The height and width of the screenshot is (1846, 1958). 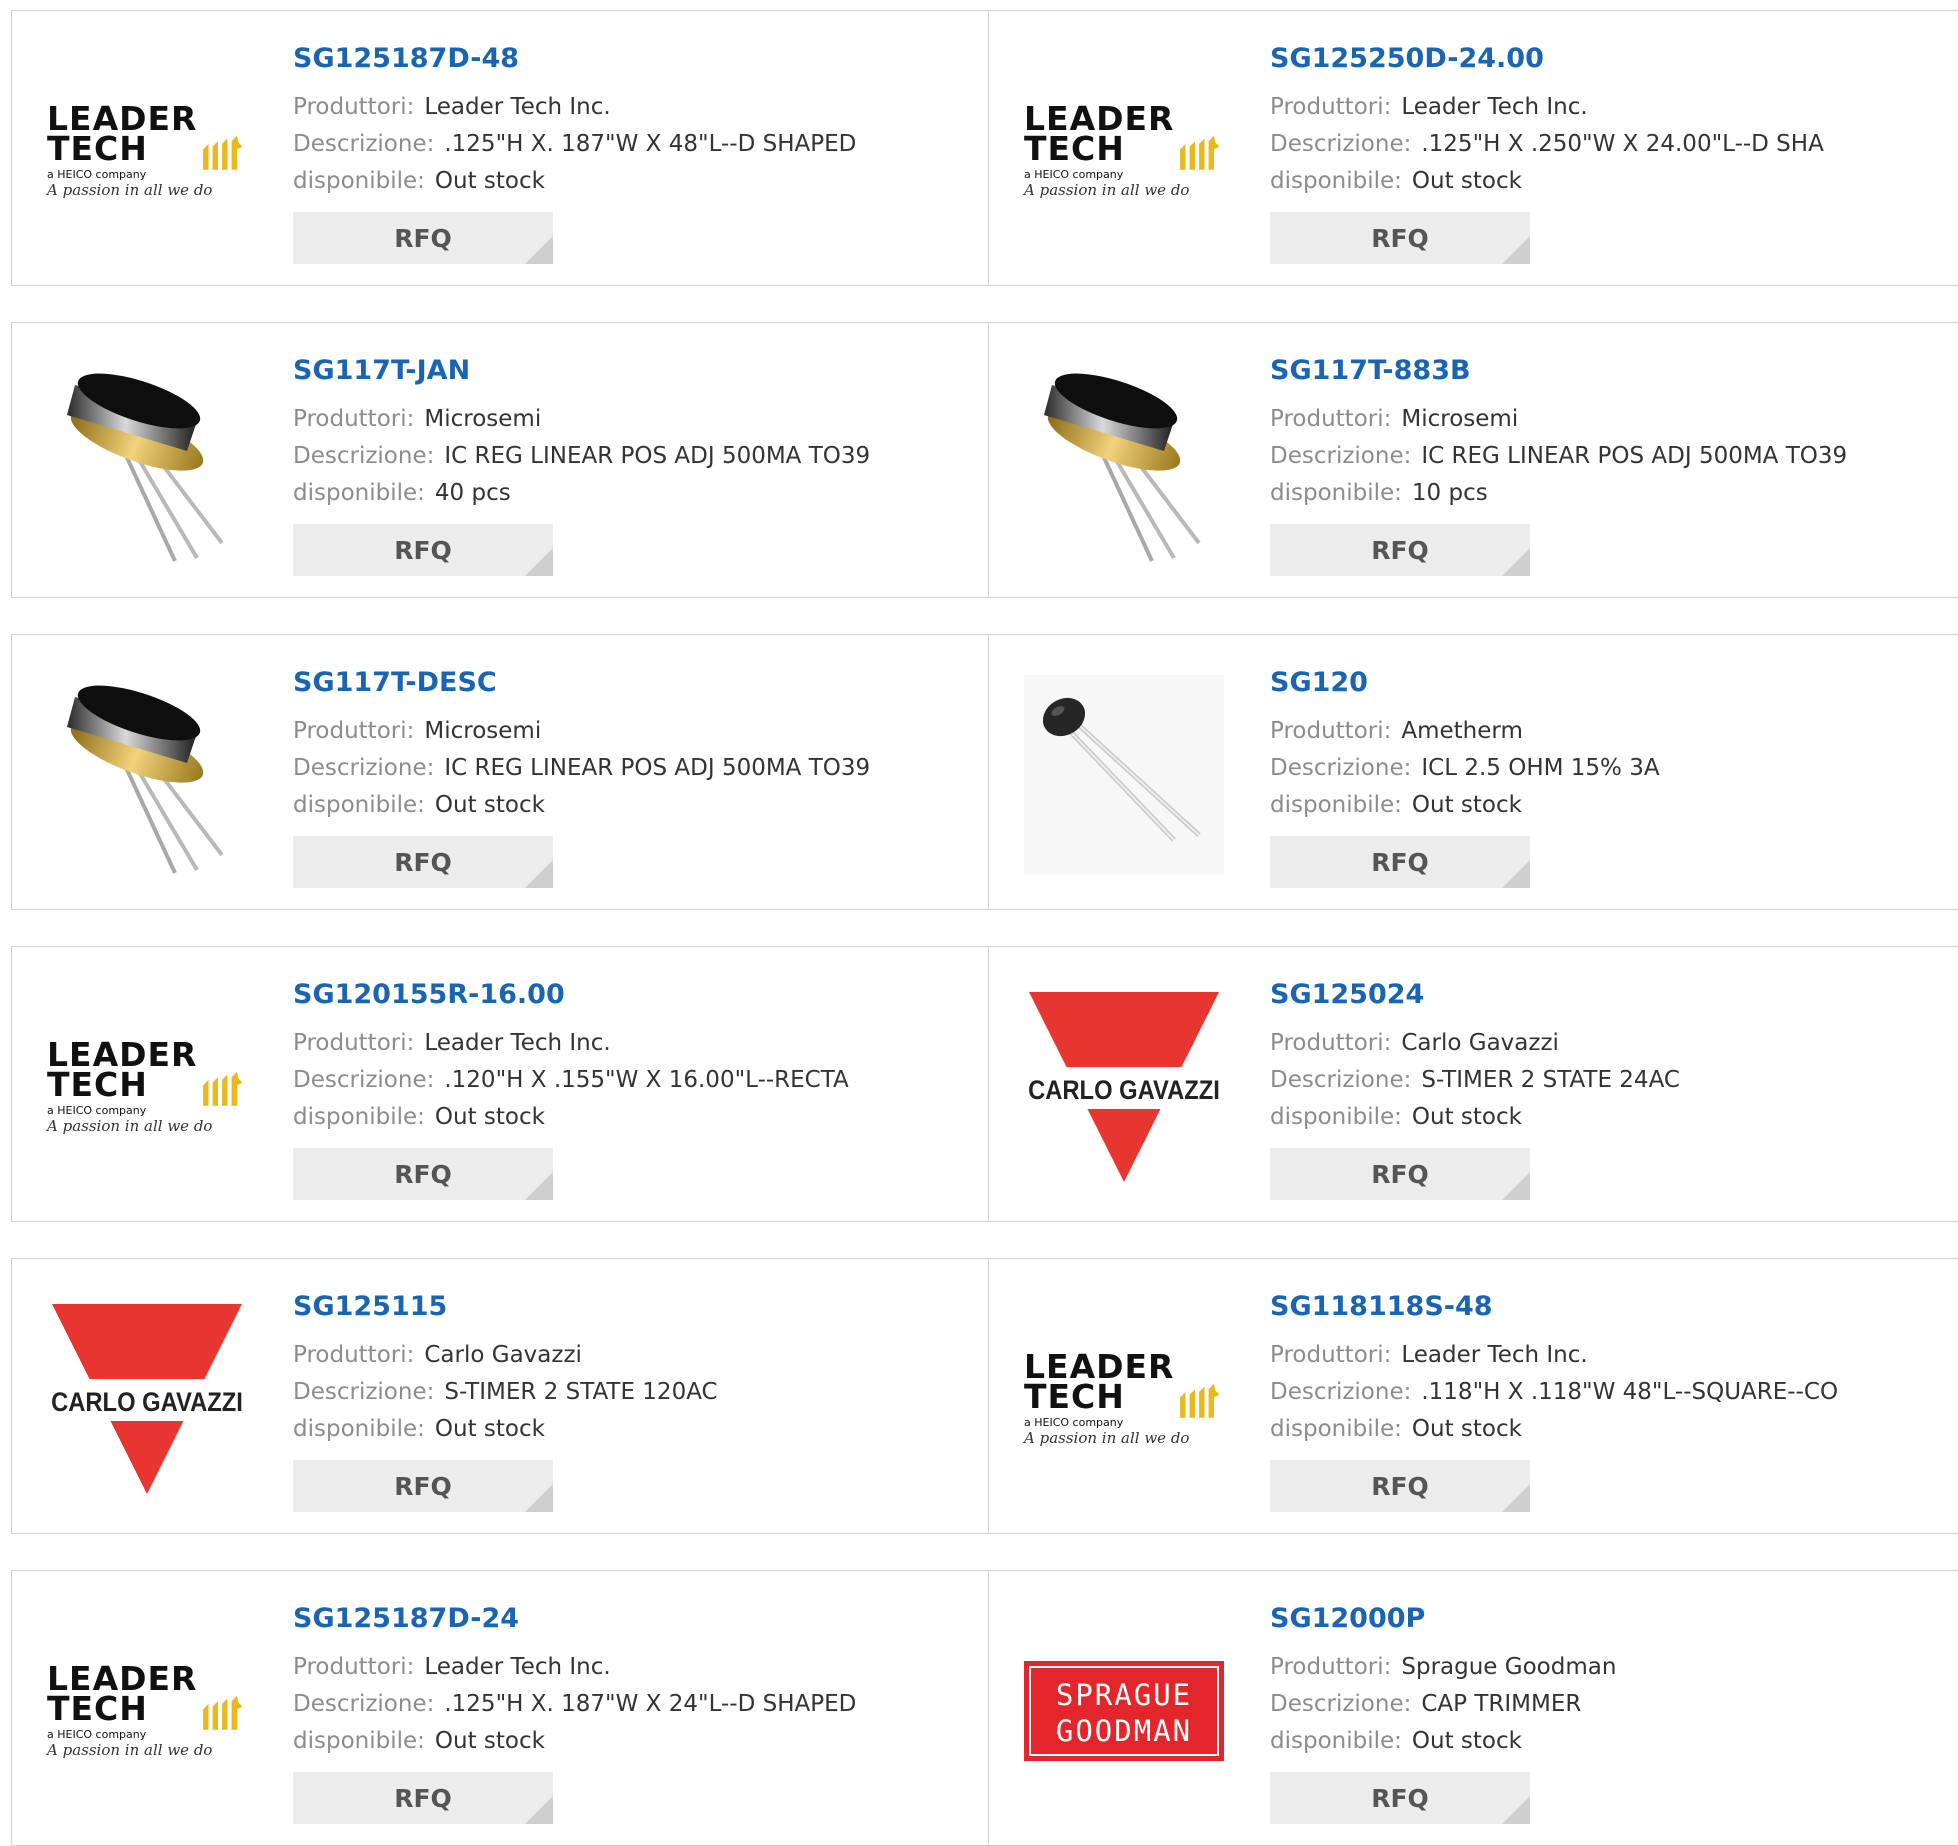 What do you see at coordinates (581, 371) in the screenshot?
I see `product-part-number-link: SG117T-JAN` at bounding box center [581, 371].